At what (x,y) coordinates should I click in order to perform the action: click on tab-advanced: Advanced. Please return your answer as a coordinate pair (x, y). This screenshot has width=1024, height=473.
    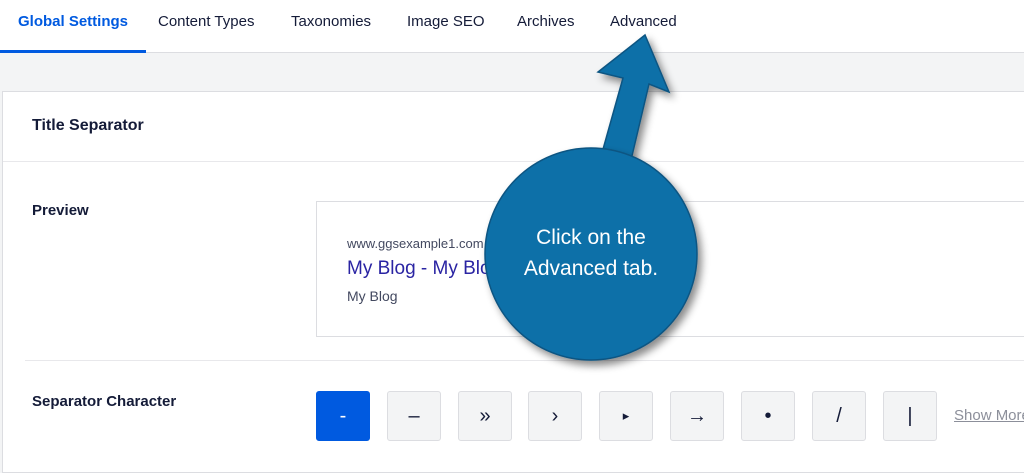
    Looking at the image, I should click on (643, 26).